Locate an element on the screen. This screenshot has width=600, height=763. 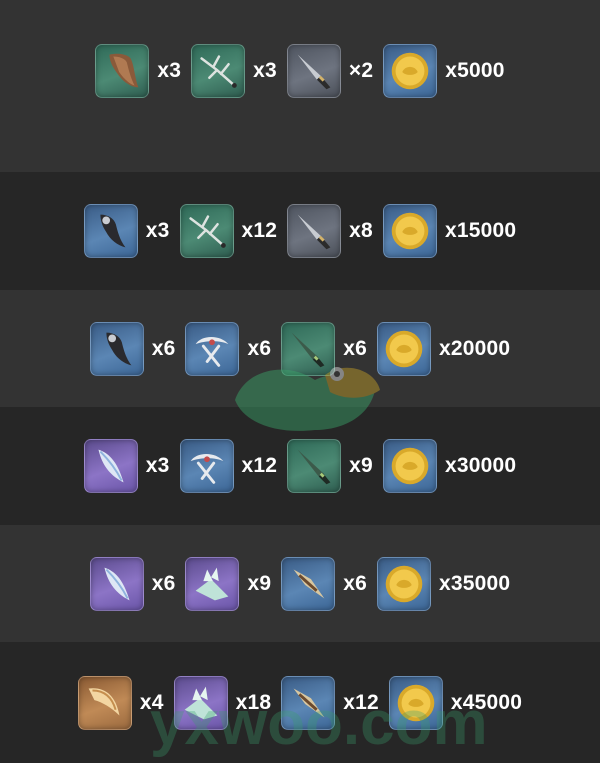
material-entry: x18 is located at coordinates (222, 702).